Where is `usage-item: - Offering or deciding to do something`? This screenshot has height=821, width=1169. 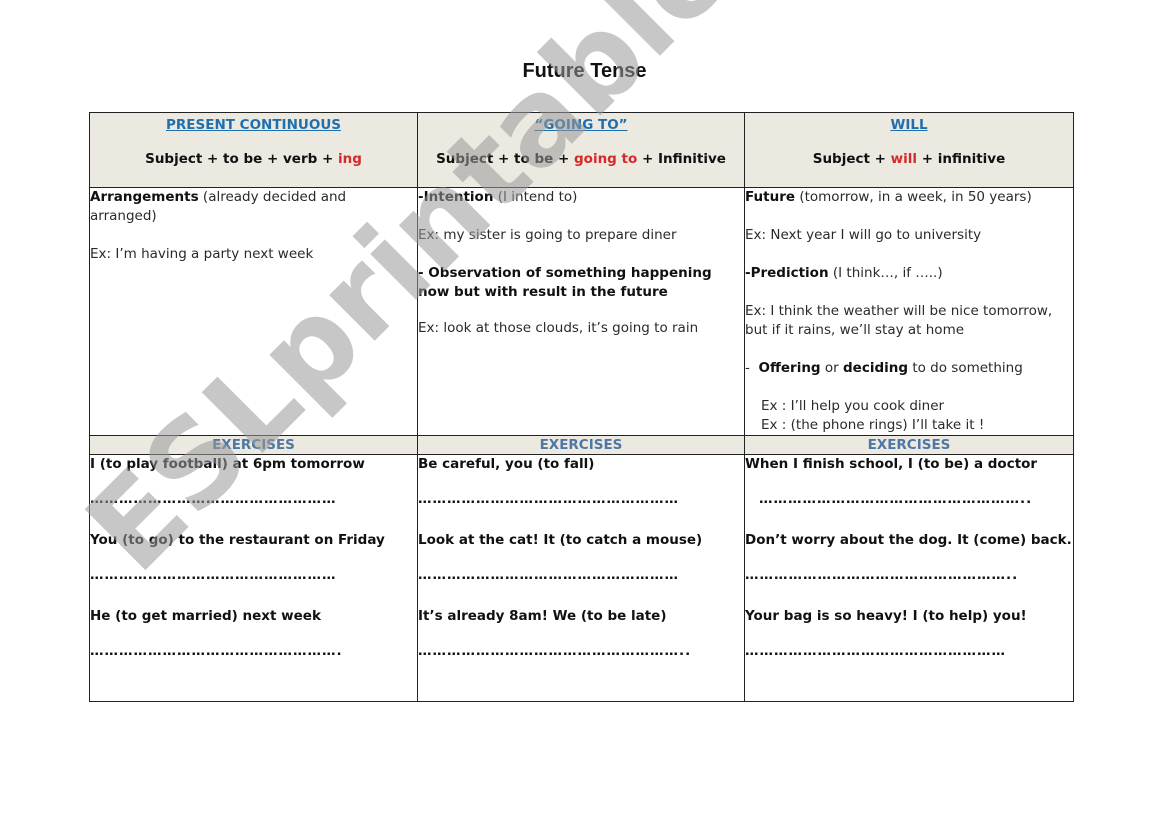 usage-item: - Offering or deciding to do something is located at coordinates (909, 368).